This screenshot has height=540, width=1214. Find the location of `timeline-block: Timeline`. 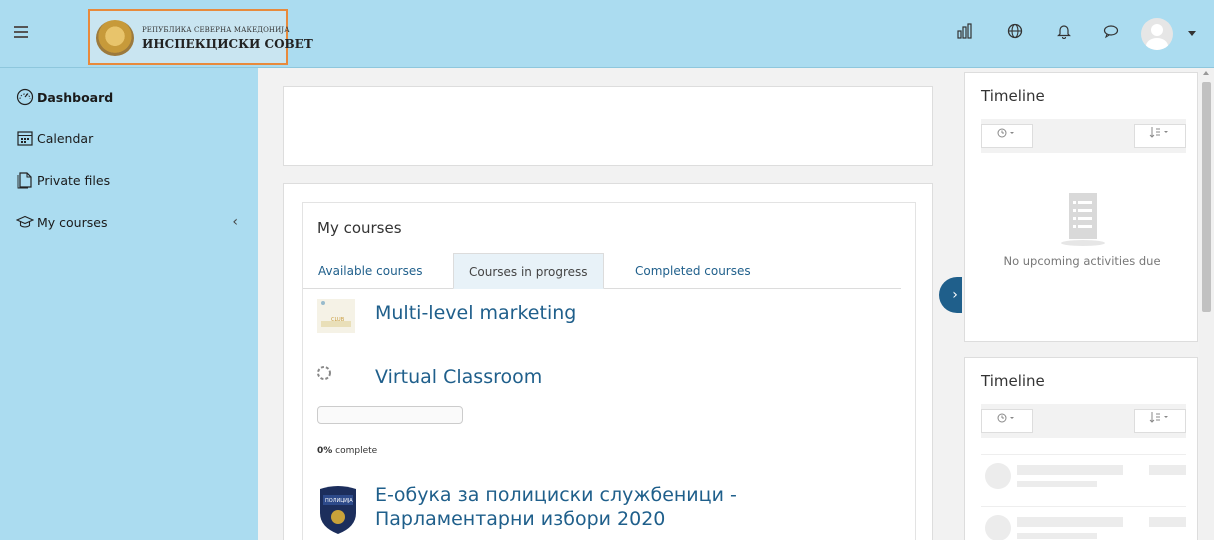

timeline-block: Timeline is located at coordinates (1081, 448).